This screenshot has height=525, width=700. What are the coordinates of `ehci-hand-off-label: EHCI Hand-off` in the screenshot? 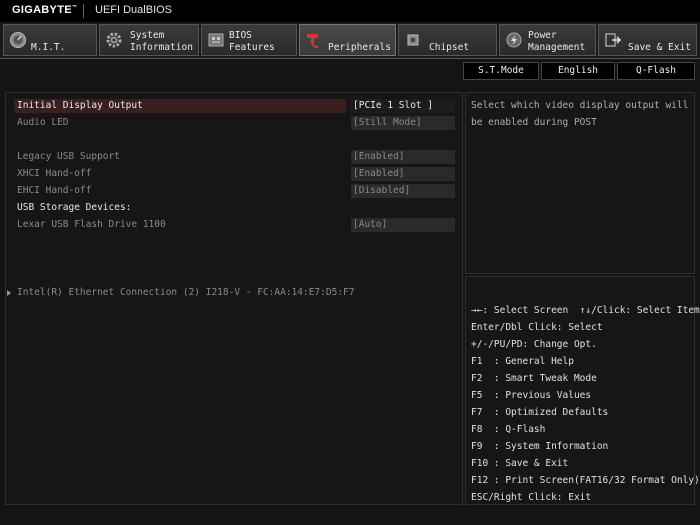 It's located at (54, 191).